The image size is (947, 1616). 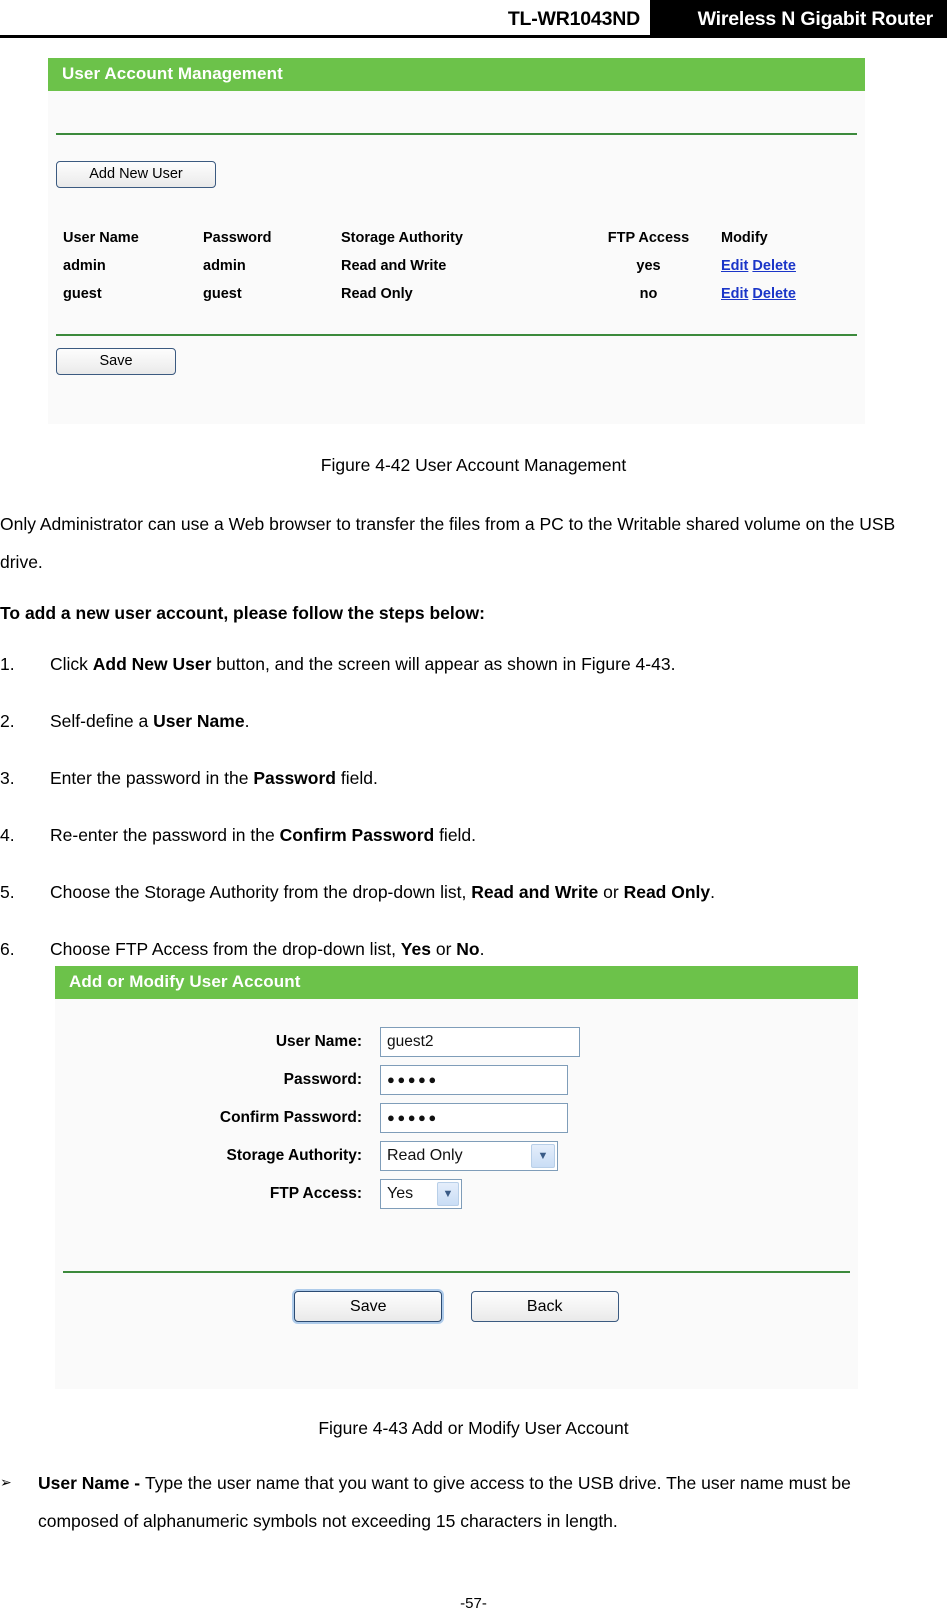 I want to click on header-model-name: TL-WR1043ND, so click(x=573, y=19).